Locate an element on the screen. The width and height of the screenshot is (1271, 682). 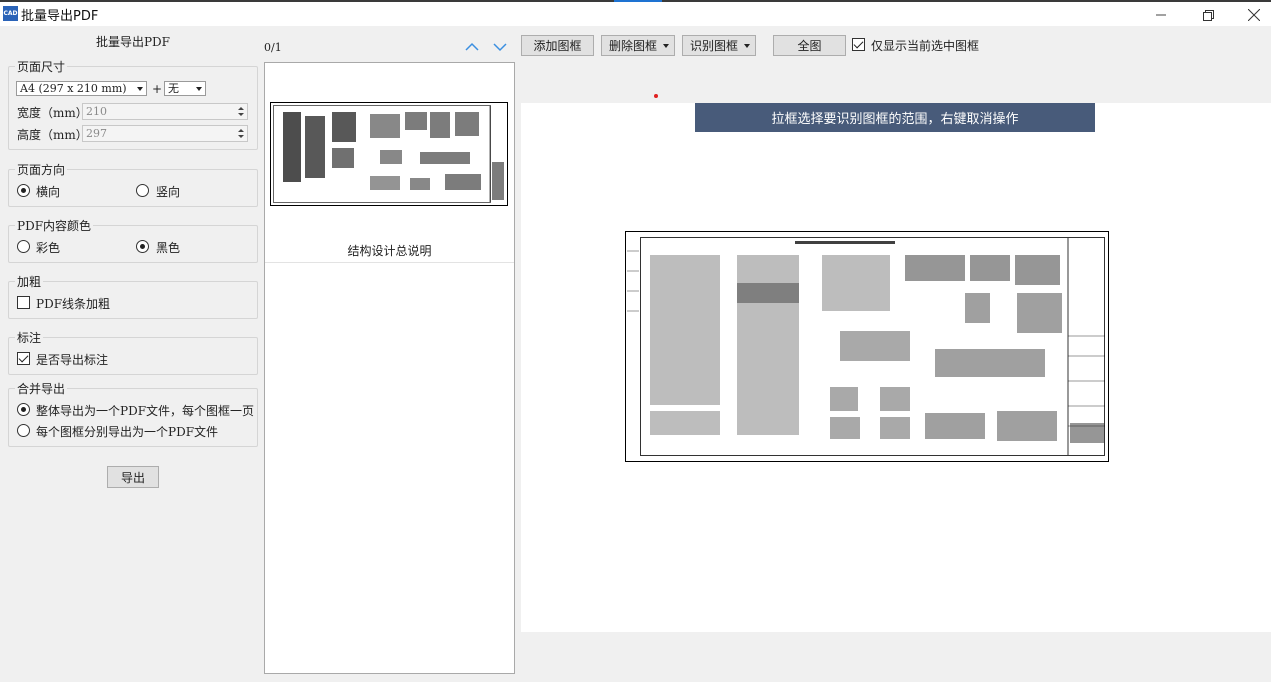
merge-single-label: 整体导出为一个PDF文件，每个图框一页 is located at coordinates (145, 410).